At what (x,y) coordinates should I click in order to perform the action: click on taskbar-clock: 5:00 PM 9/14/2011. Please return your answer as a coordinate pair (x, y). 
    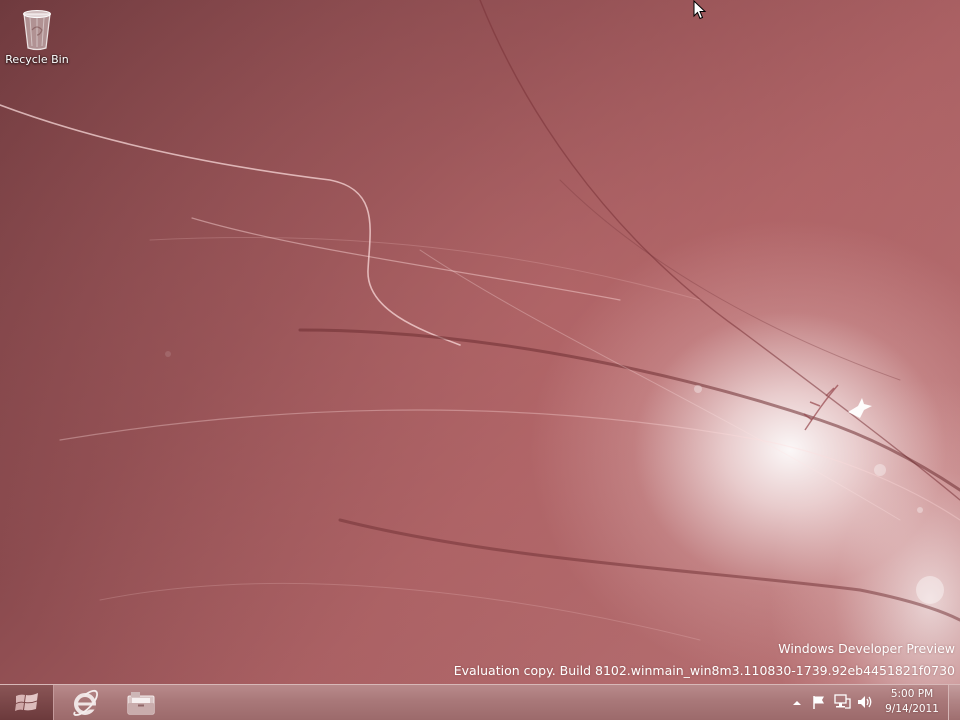
    Looking at the image, I should click on (912, 702).